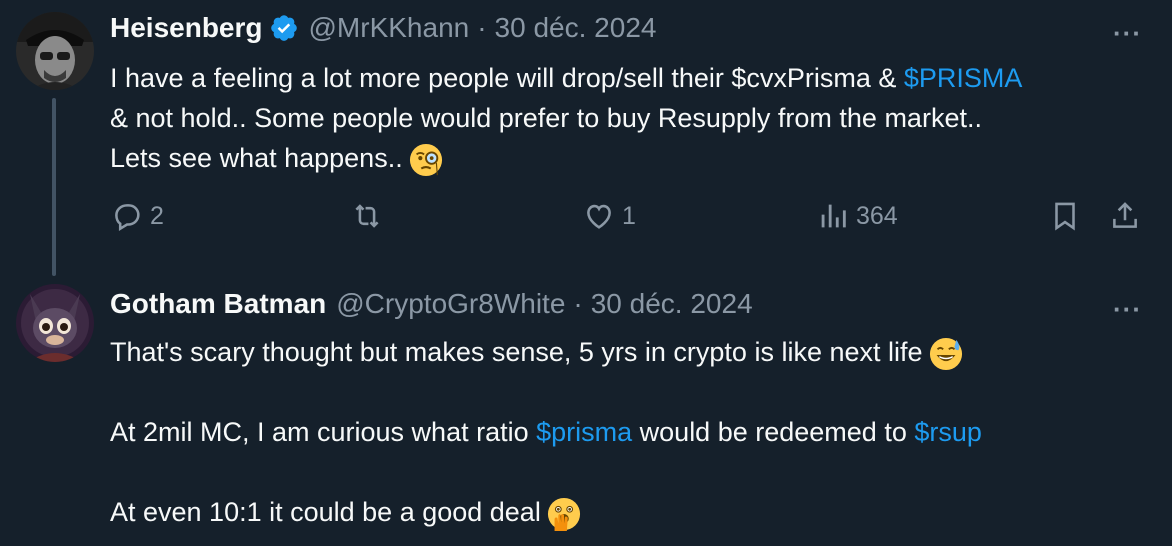  Describe the element at coordinates (629, 215) in the screenshot. I see `like-count: 1` at that location.